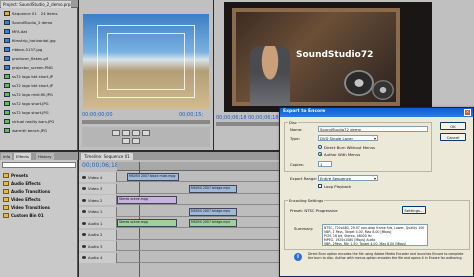 The image size is (474, 277). Describe the element at coordinates (7, 156) in the screenshot. I see `tab-info: Info` at that location.